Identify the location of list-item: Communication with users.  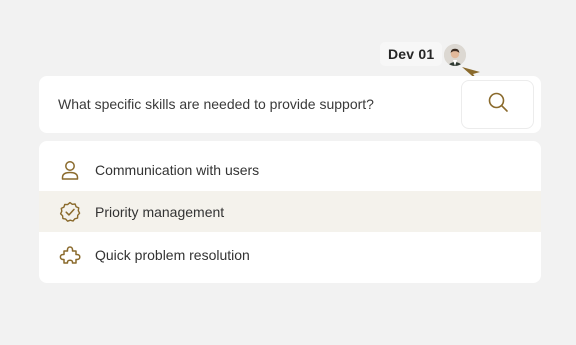
(290, 170).